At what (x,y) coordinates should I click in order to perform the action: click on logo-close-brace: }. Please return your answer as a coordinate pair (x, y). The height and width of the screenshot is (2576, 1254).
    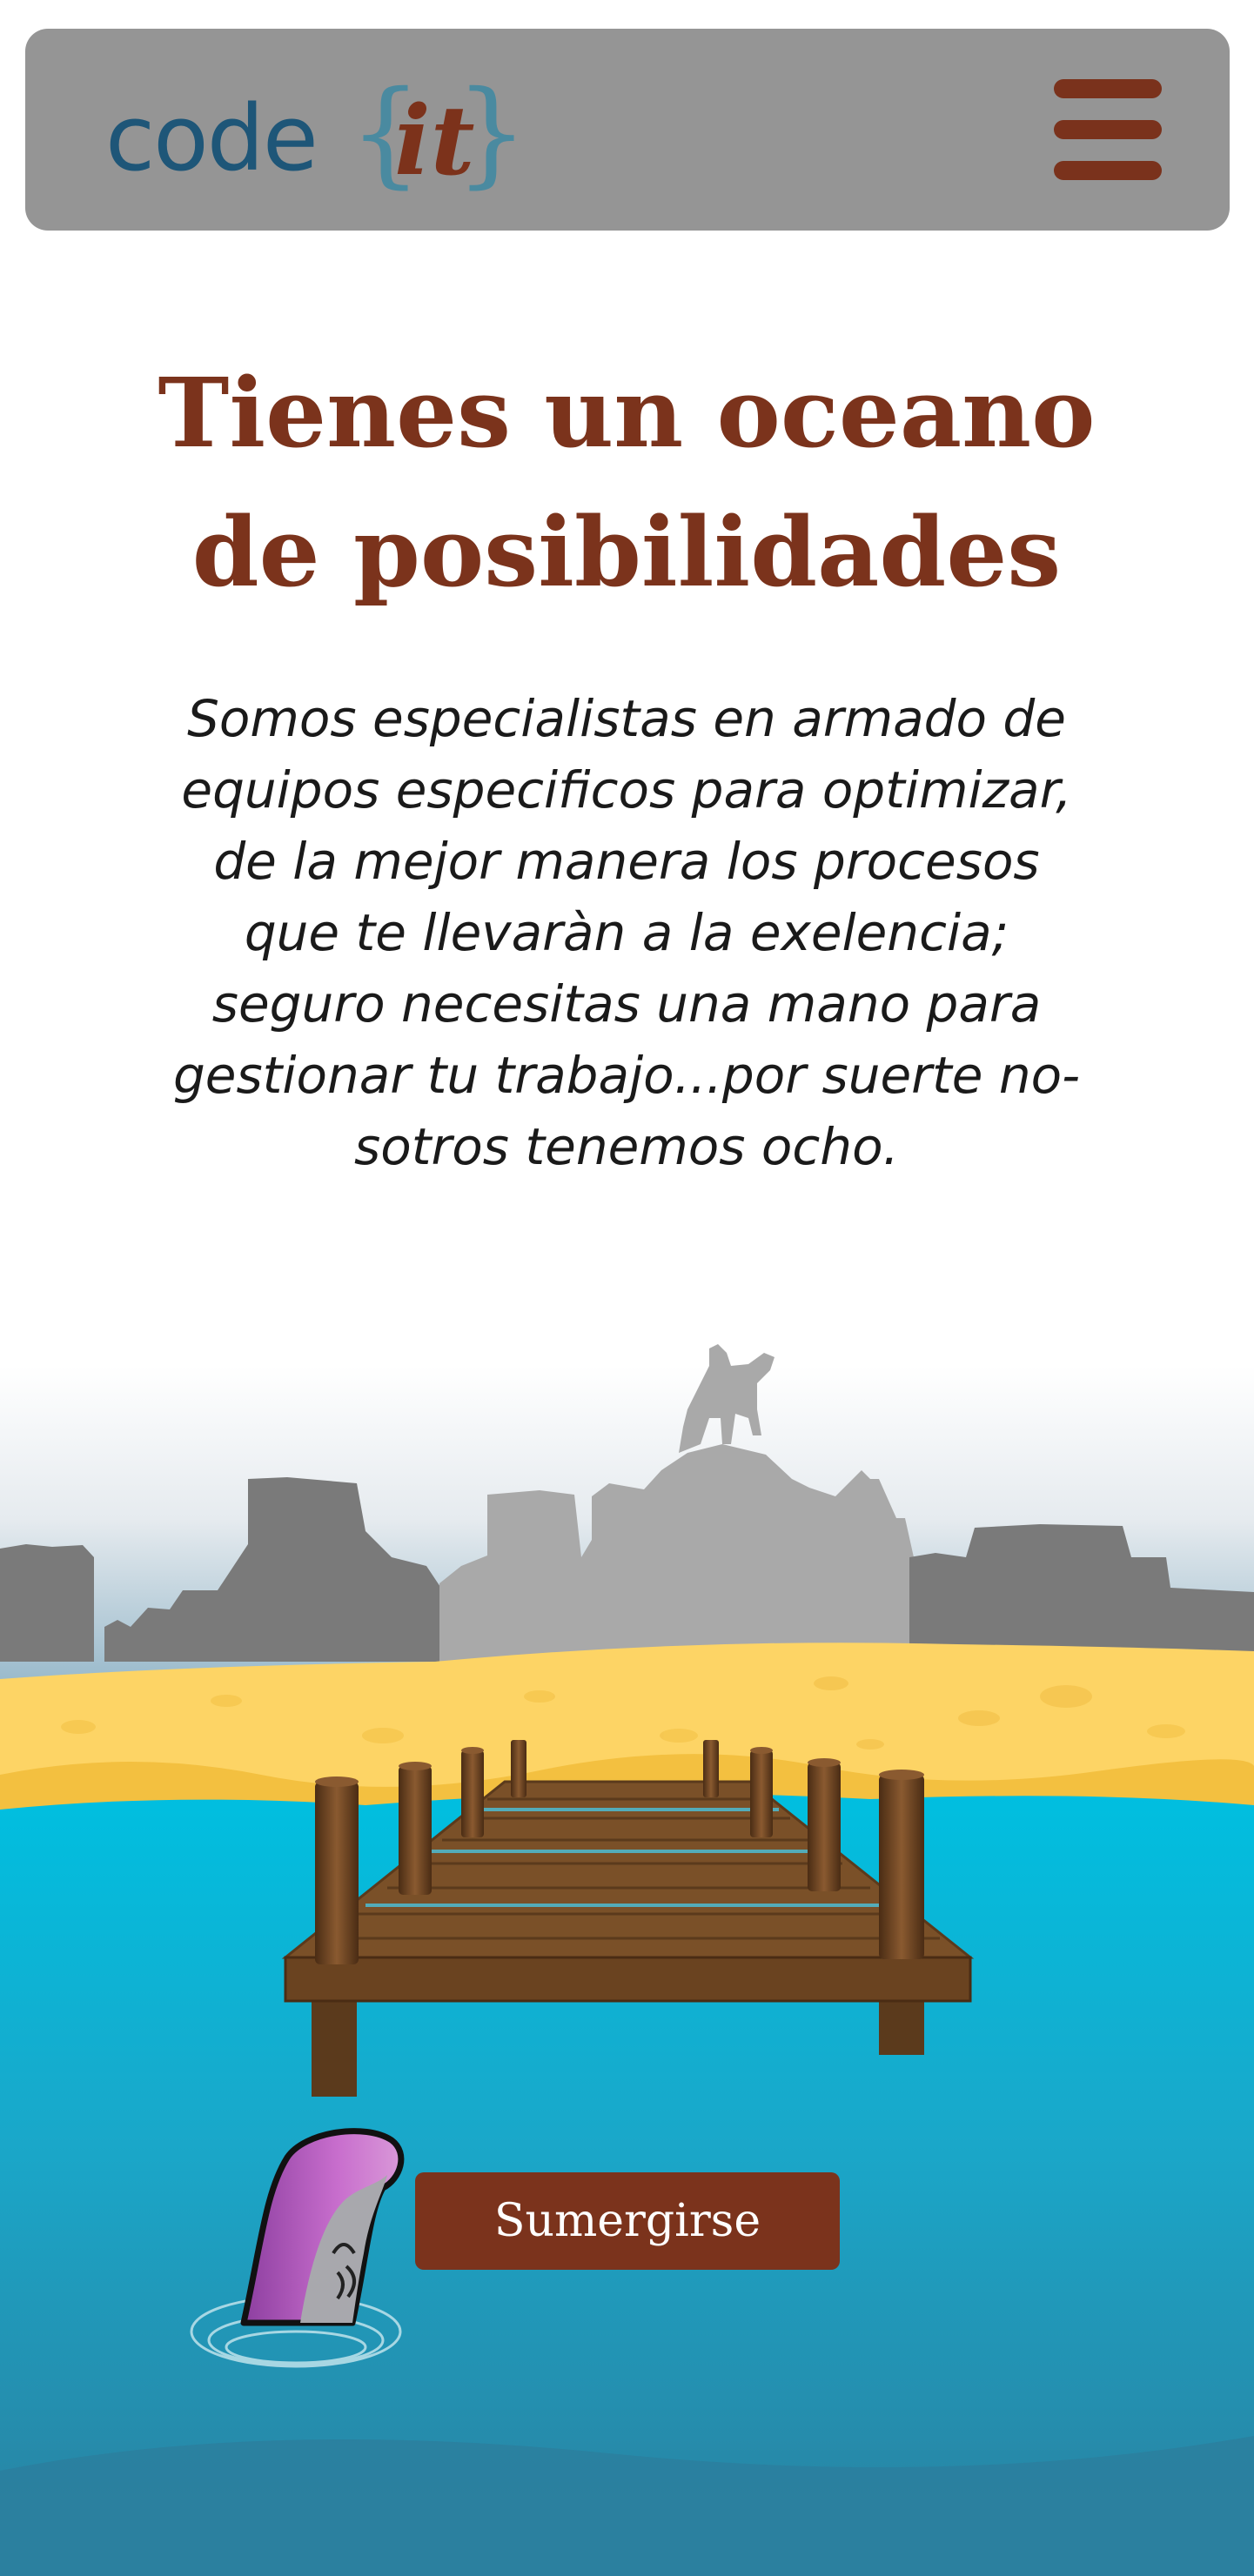
    Looking at the image, I should click on (492, 133).